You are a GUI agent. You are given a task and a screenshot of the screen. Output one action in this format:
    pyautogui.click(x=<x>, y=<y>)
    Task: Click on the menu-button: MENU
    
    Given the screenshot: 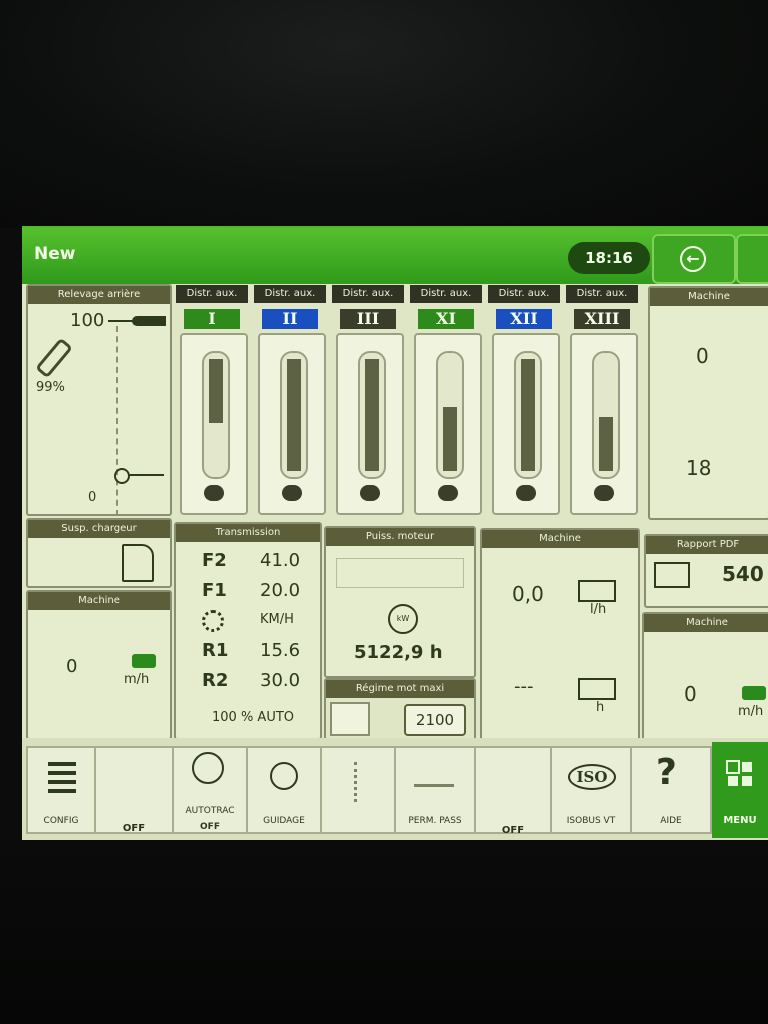 What is the action you would take?
    pyautogui.click(x=740, y=790)
    